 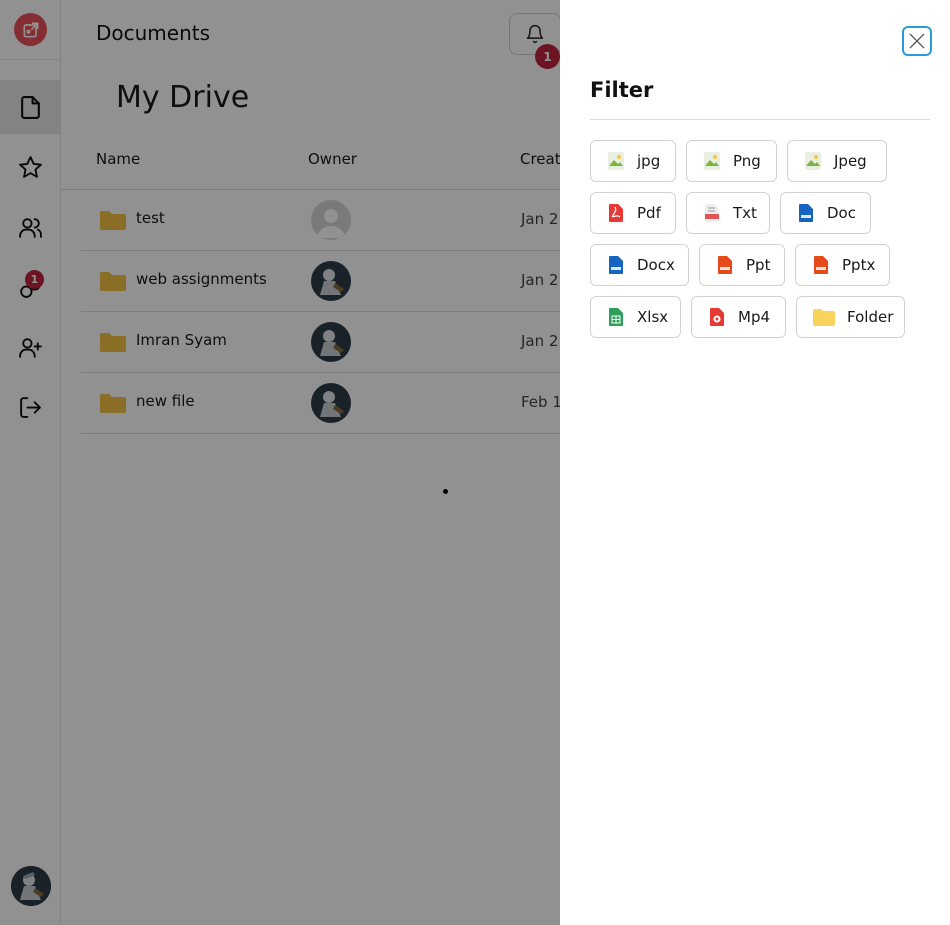 What do you see at coordinates (717, 317) in the screenshot?
I see `video-file-icon` at bounding box center [717, 317].